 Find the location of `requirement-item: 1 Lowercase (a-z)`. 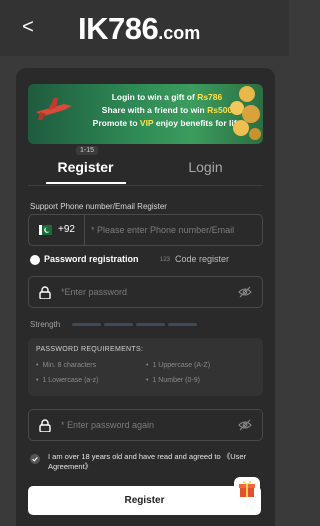

requirement-item: 1 Lowercase (a-z) is located at coordinates (67, 380).